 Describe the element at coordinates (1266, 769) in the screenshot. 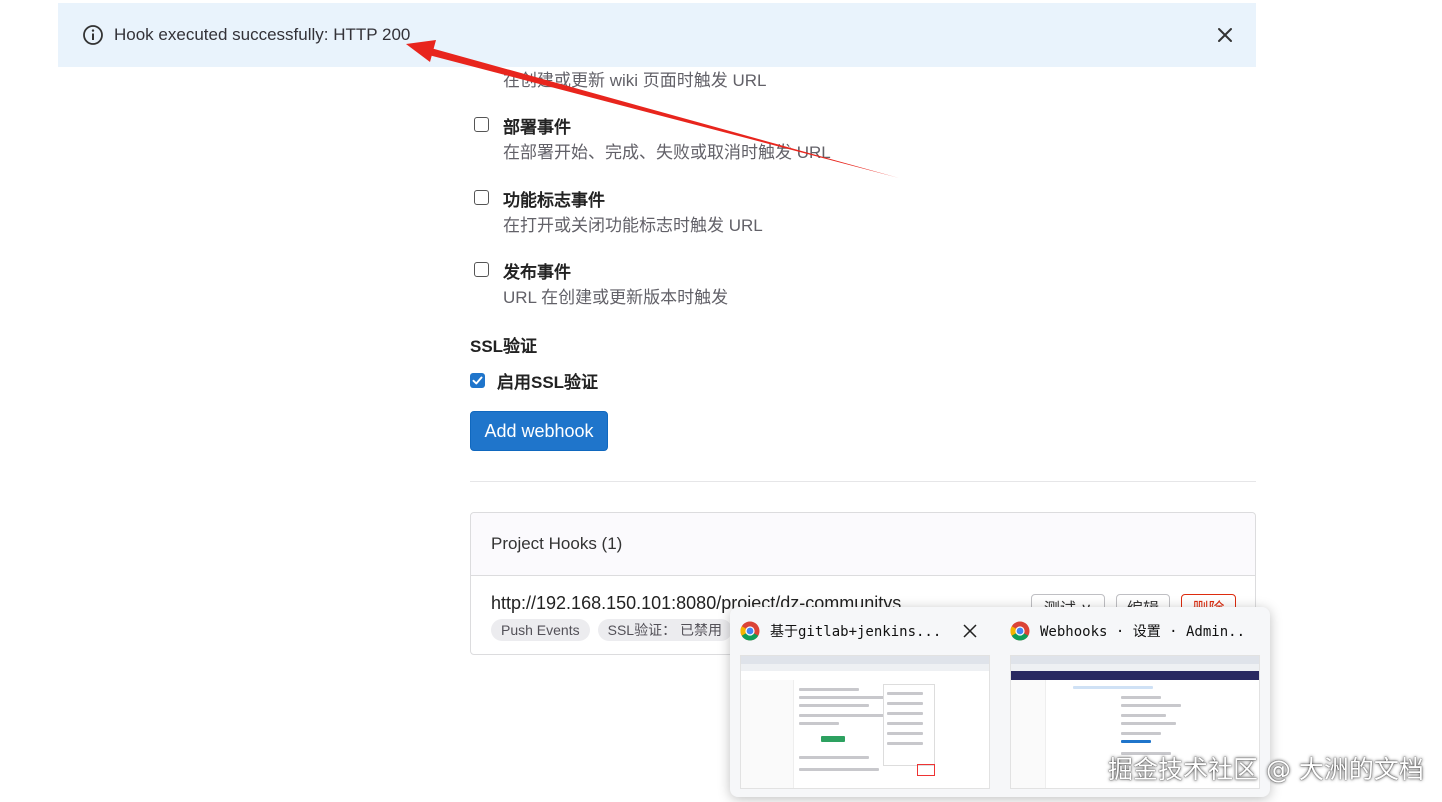

I see `watermark: 掘金技术社区 @ 大洲的文档` at that location.